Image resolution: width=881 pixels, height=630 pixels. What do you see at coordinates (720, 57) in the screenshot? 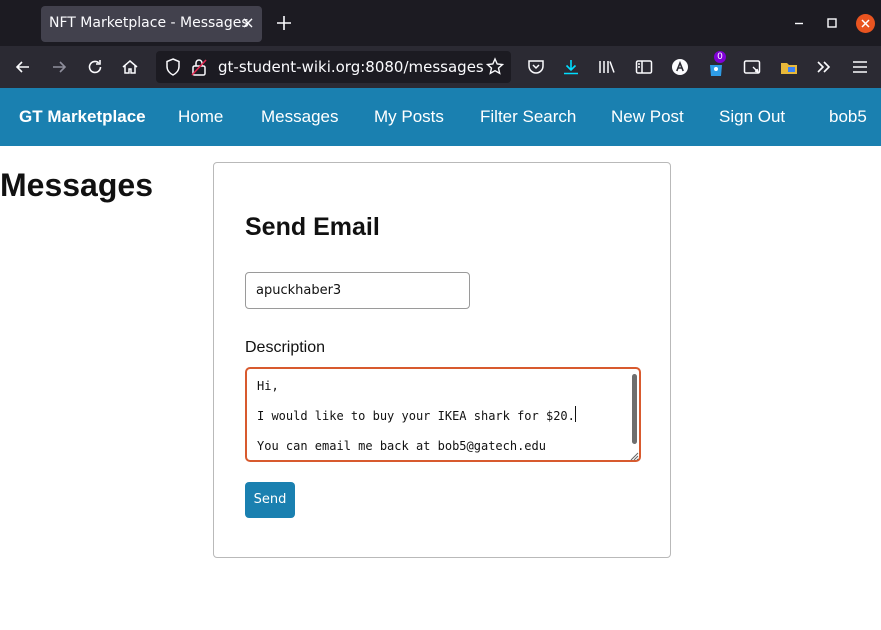
I see `extension-count-badge: 0` at bounding box center [720, 57].